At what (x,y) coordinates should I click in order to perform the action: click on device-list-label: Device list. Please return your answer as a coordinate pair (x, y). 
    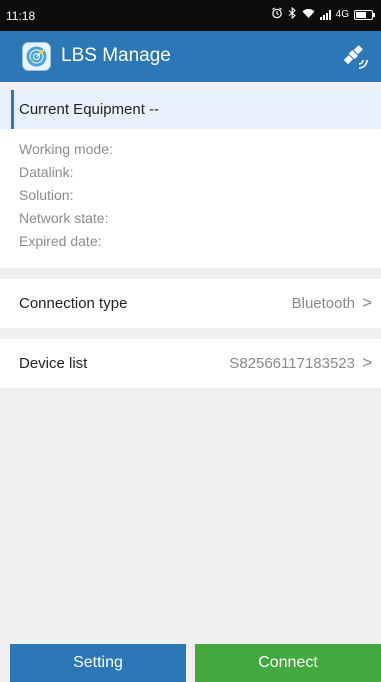
    Looking at the image, I should click on (53, 363).